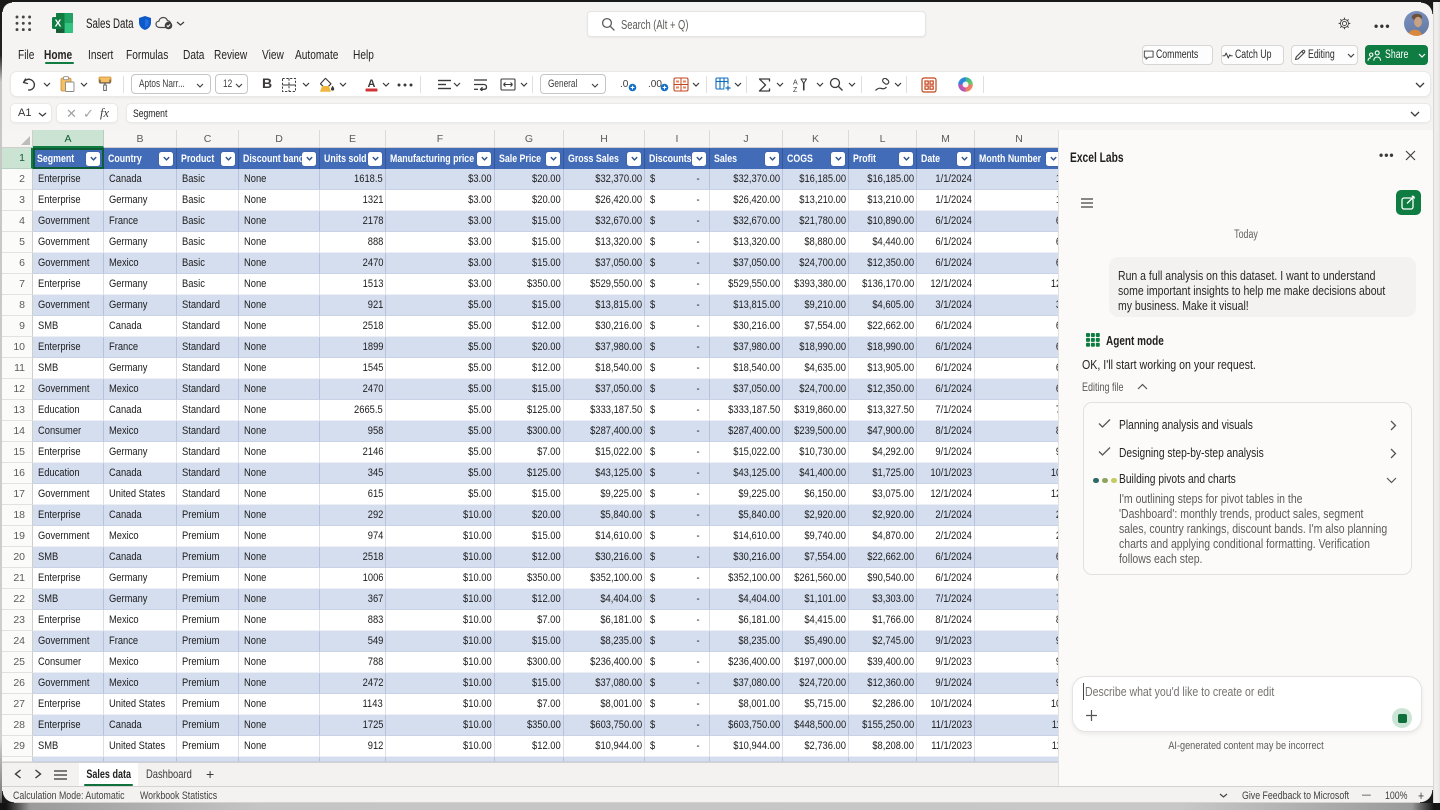 Image resolution: width=1440 pixels, height=810 pixels. I want to click on svg-text: .0, so click(624, 84).